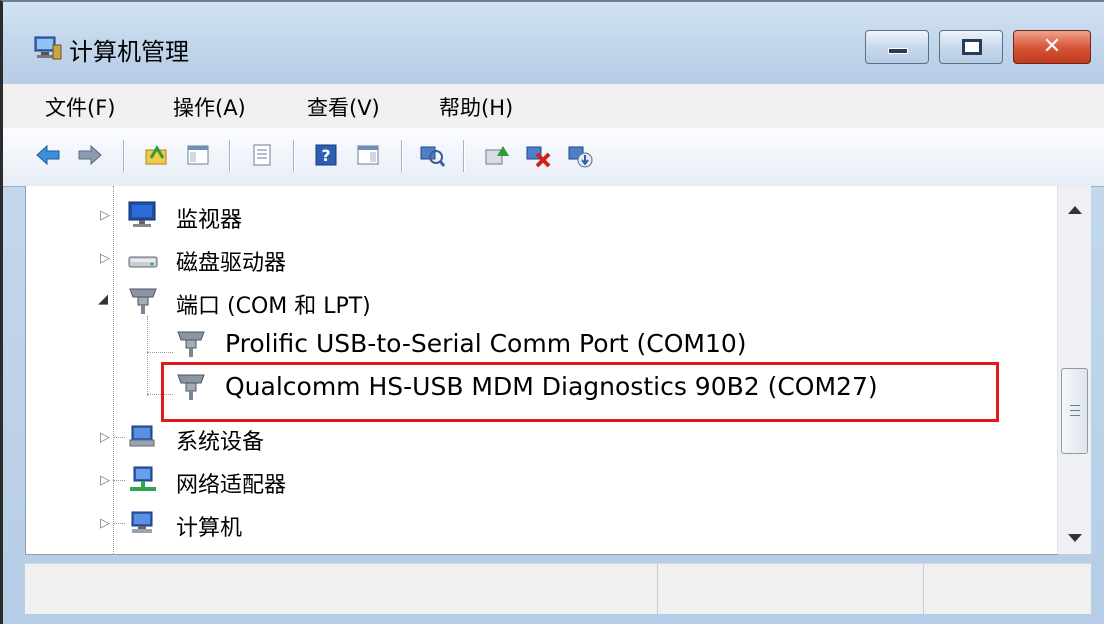  What do you see at coordinates (191, 344) in the screenshot?
I see `serial-port-icon` at bounding box center [191, 344].